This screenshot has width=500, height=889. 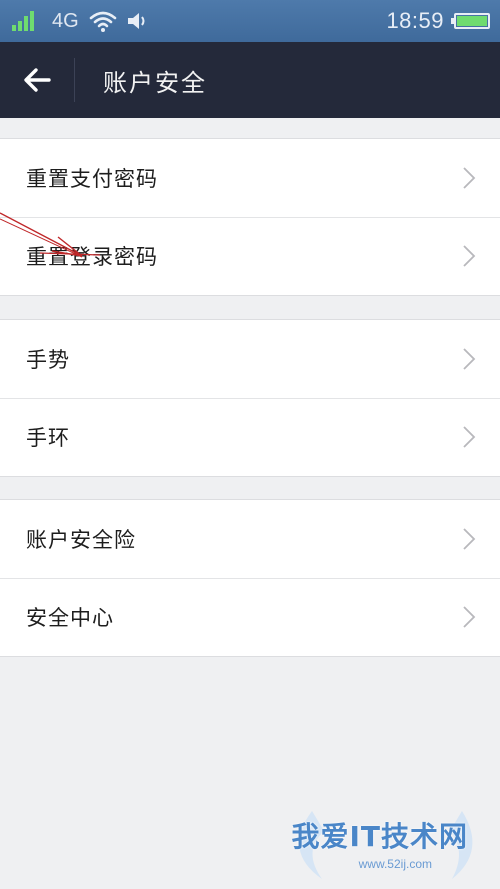 I want to click on item-label: 重置登录密码, so click(x=92, y=257).